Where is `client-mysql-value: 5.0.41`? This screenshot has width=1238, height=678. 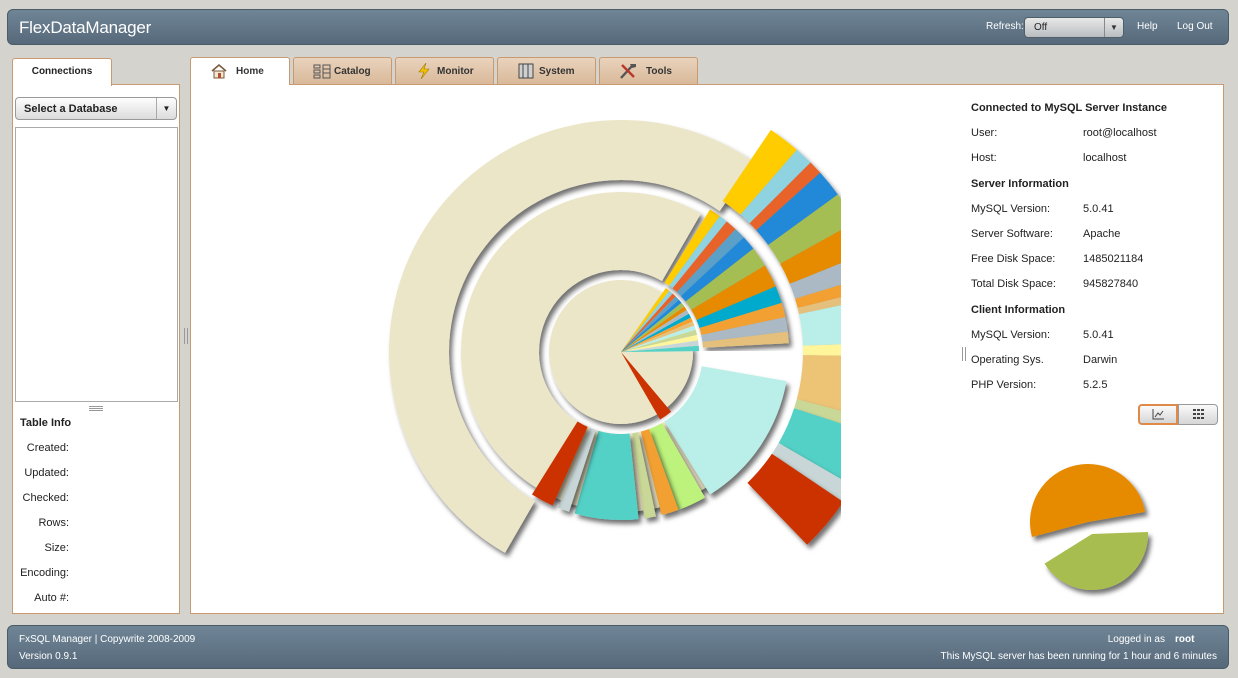
client-mysql-value: 5.0.41 is located at coordinates (1098, 335).